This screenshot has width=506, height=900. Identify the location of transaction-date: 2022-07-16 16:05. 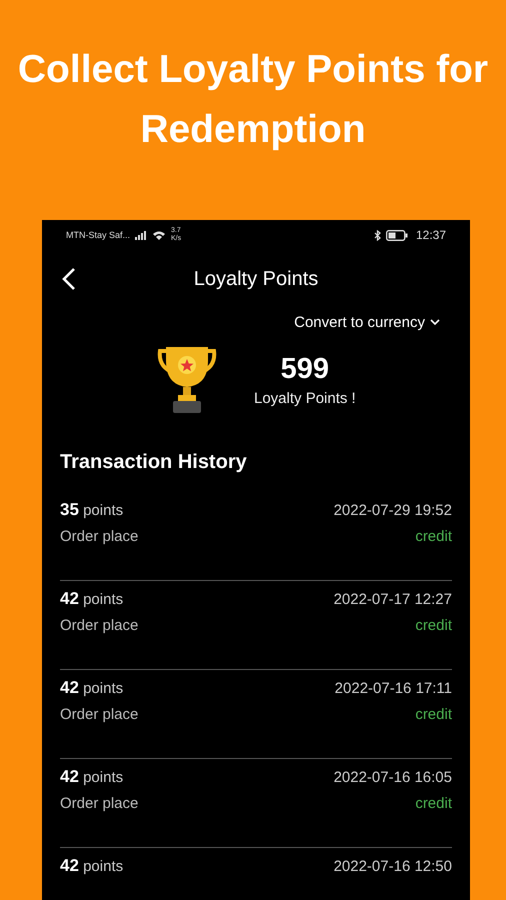
(393, 777).